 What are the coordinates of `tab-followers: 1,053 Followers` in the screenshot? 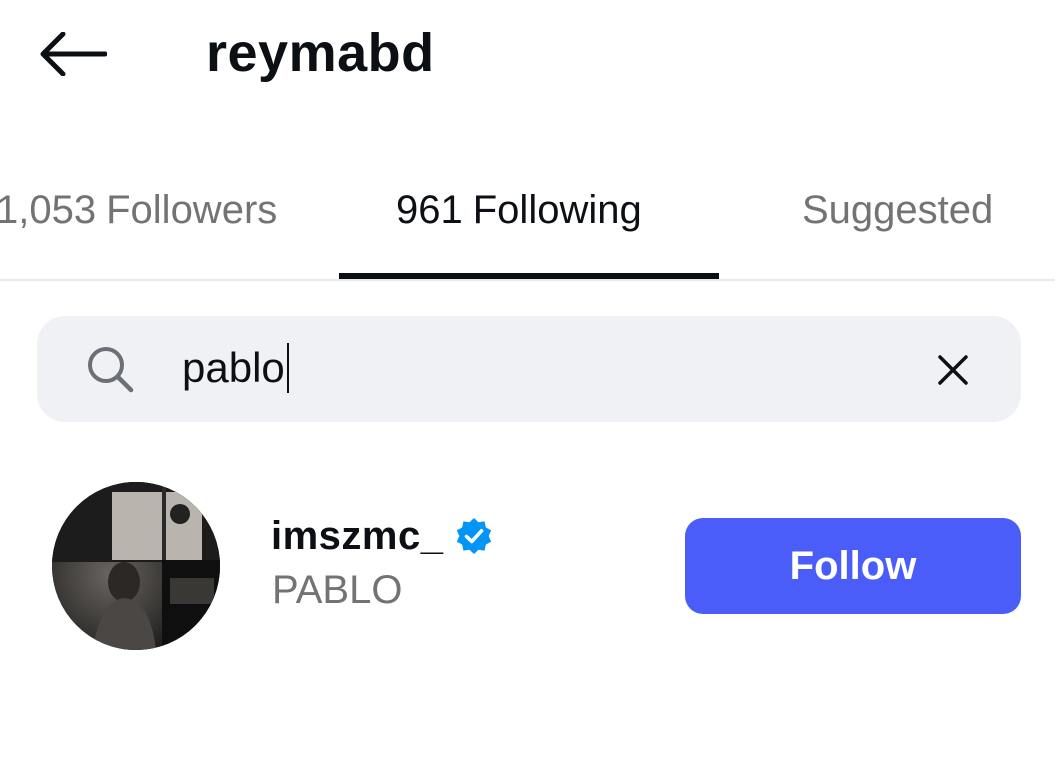 It's located at (138, 210).